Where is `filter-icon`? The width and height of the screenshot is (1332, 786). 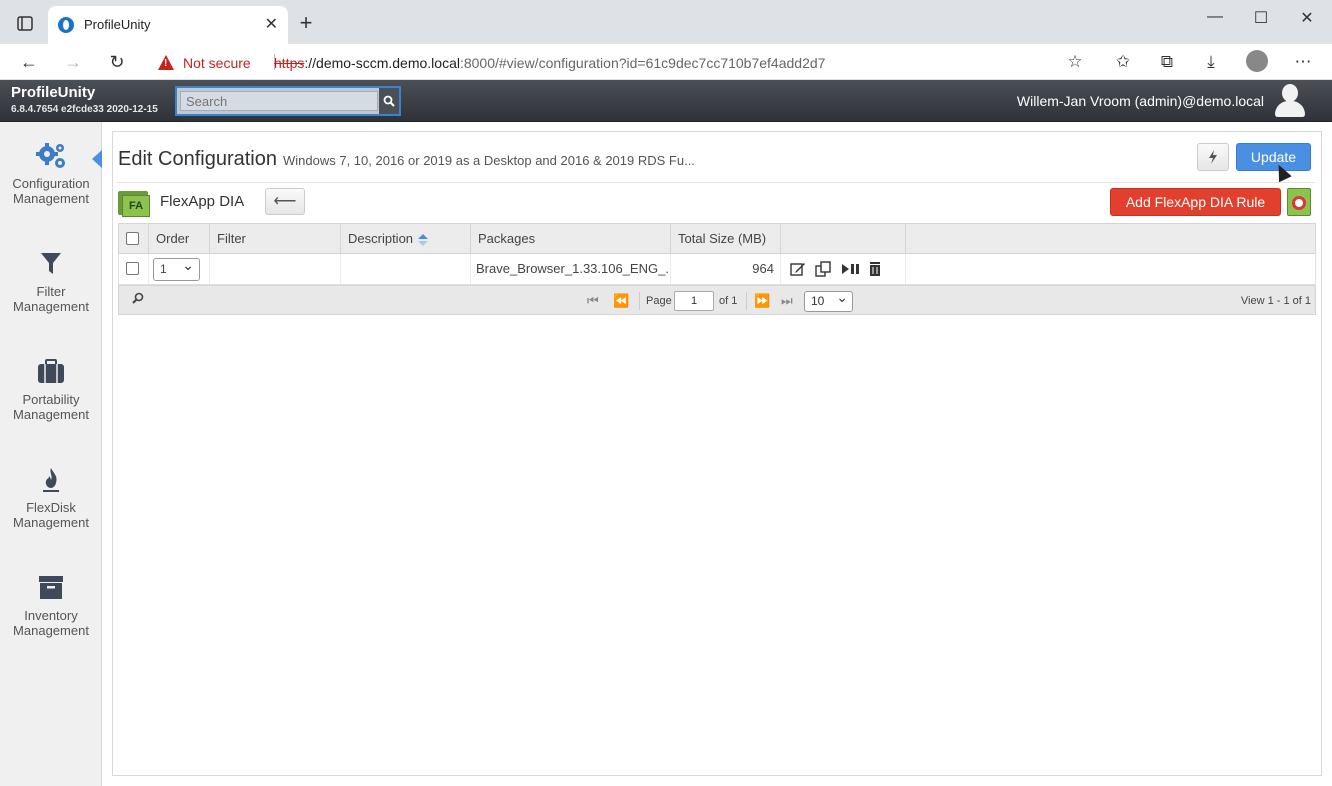
filter-icon is located at coordinates (51, 263).